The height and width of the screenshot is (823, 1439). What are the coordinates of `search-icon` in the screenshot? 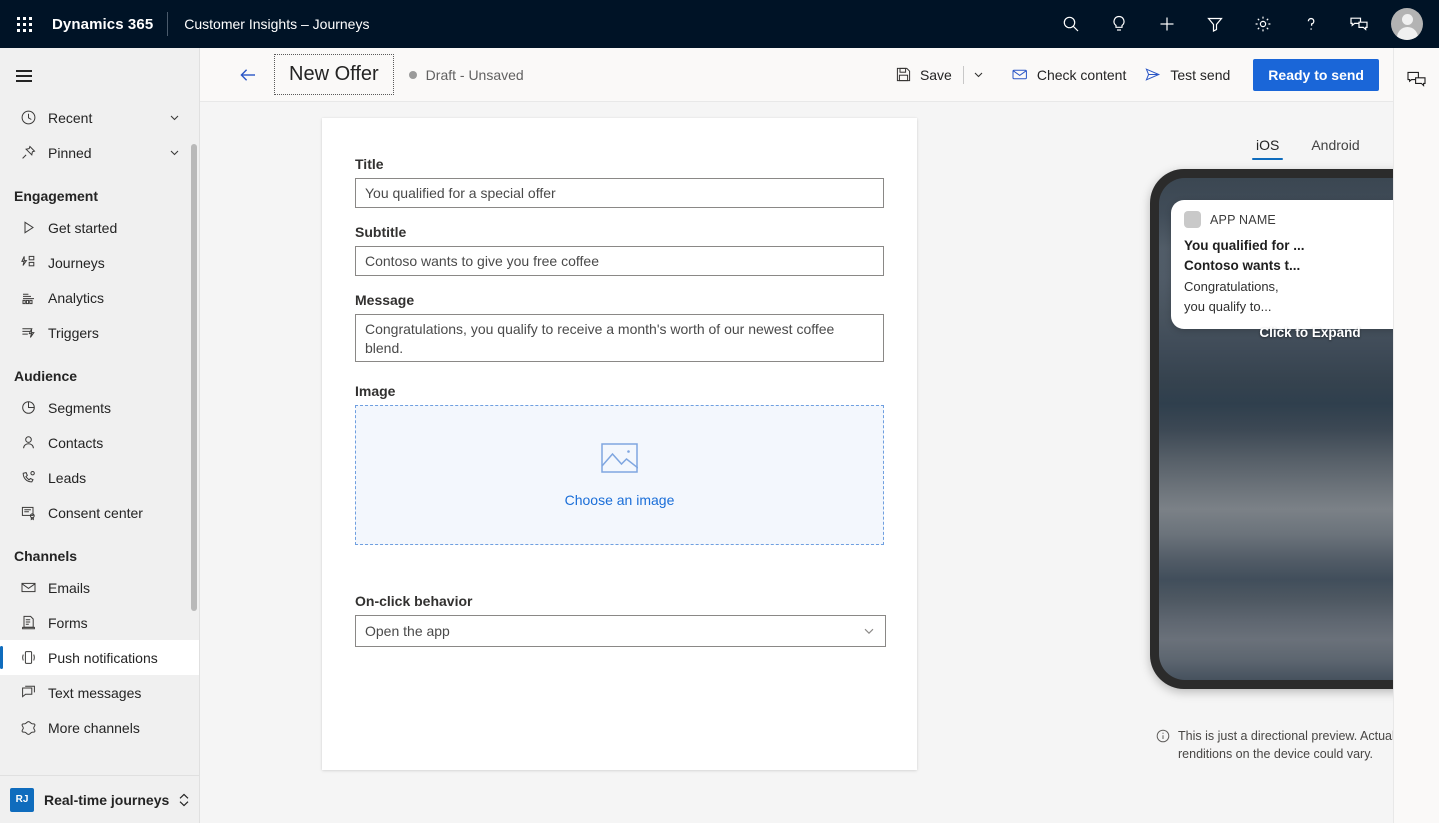 It's located at (1071, 24).